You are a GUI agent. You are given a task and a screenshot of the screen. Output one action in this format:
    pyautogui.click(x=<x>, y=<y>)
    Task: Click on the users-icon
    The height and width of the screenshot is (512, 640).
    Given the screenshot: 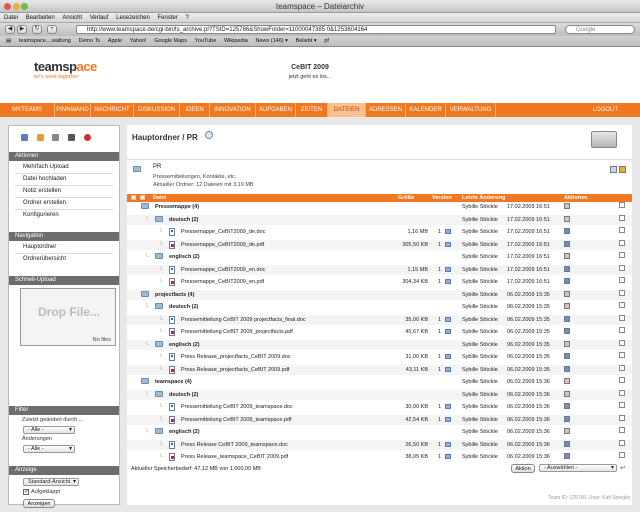 What is the action you would take?
    pyautogui.click(x=24, y=137)
    